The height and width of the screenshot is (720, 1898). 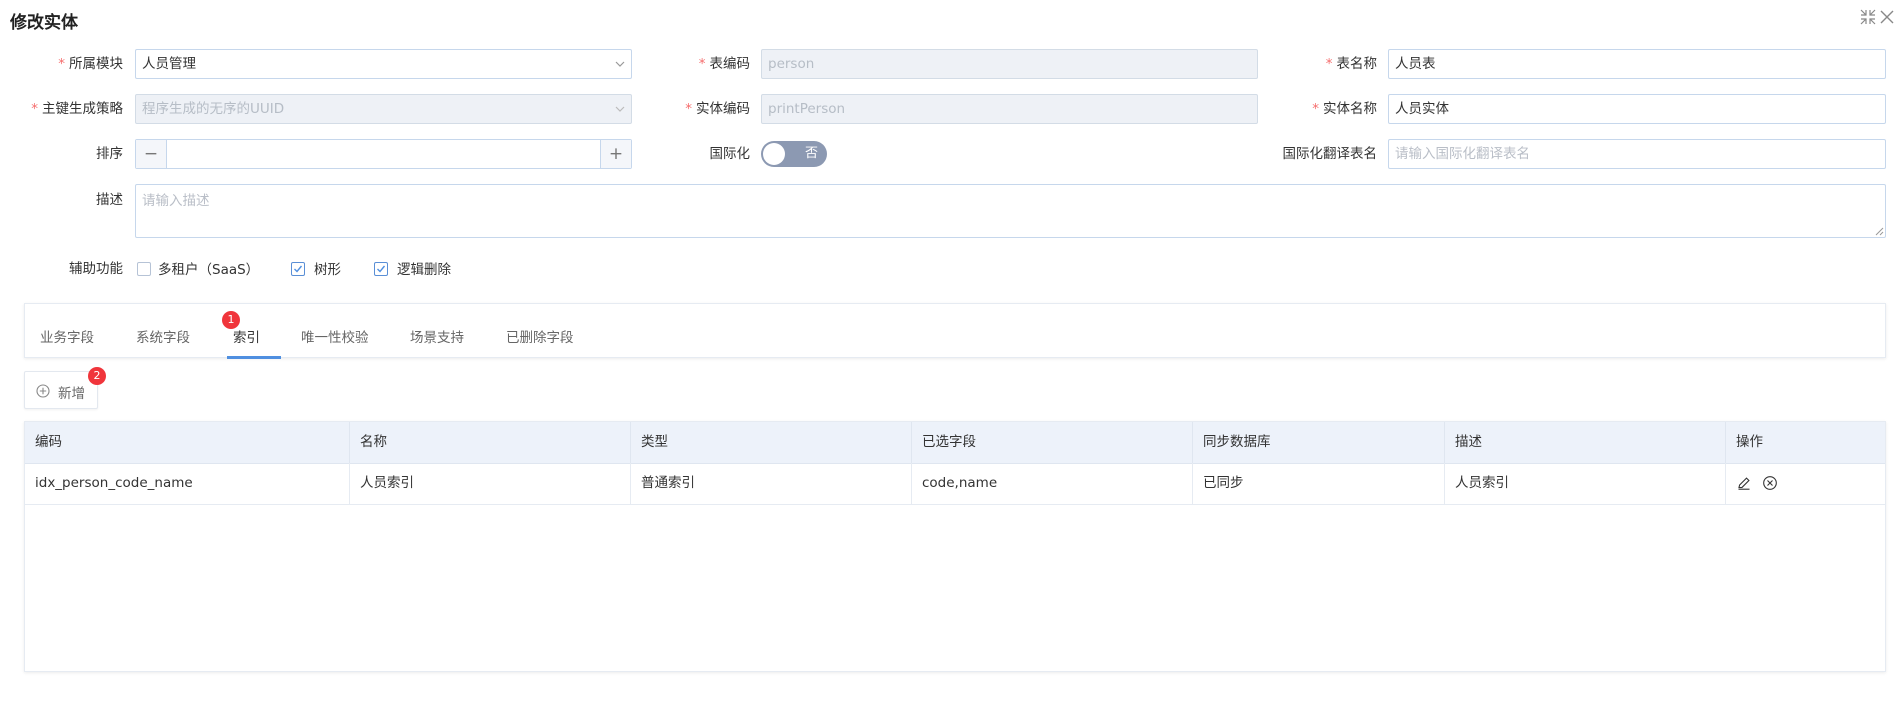 I want to click on increment-button: +, so click(x=615, y=154).